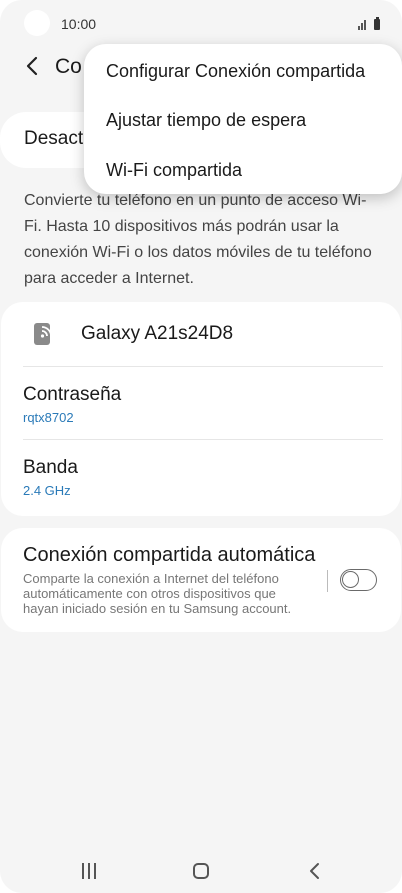  I want to click on password-value: rqtx8702, so click(48, 417).